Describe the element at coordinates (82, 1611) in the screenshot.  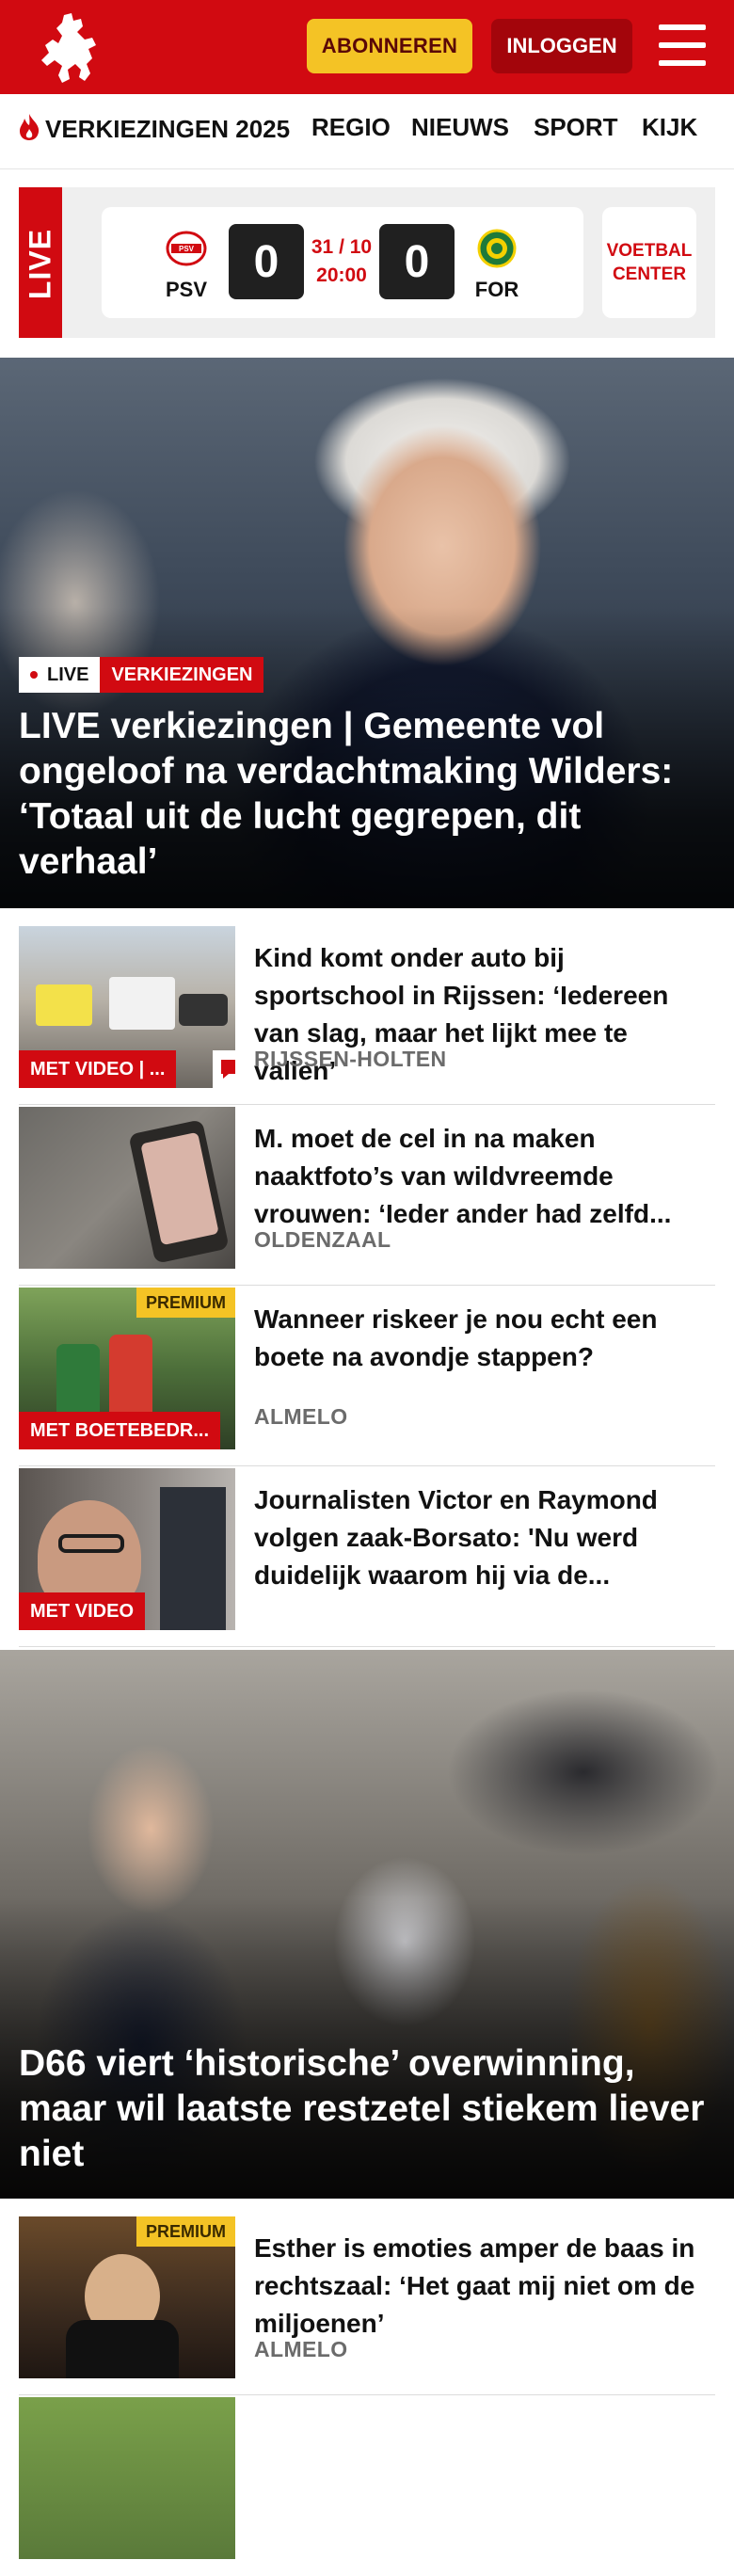
I see `video-badge: MET VIDEO` at that location.